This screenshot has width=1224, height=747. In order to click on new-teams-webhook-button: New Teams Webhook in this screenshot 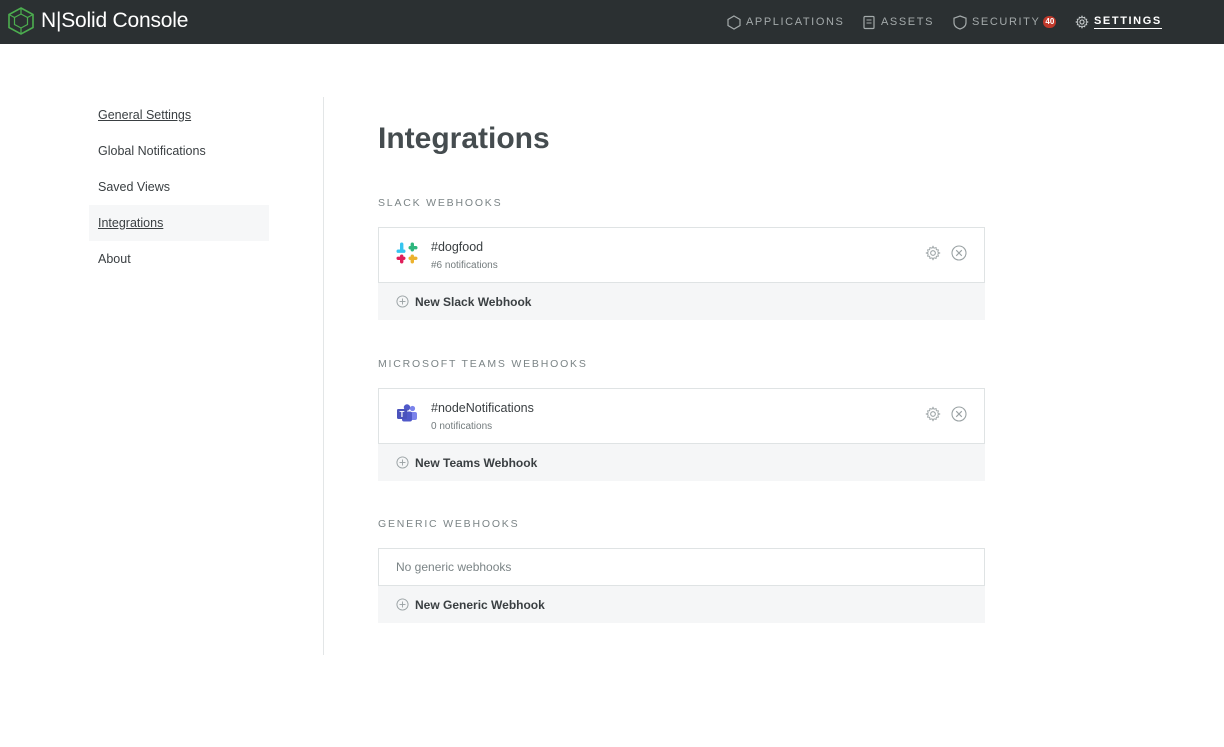, I will do `click(681, 462)`.